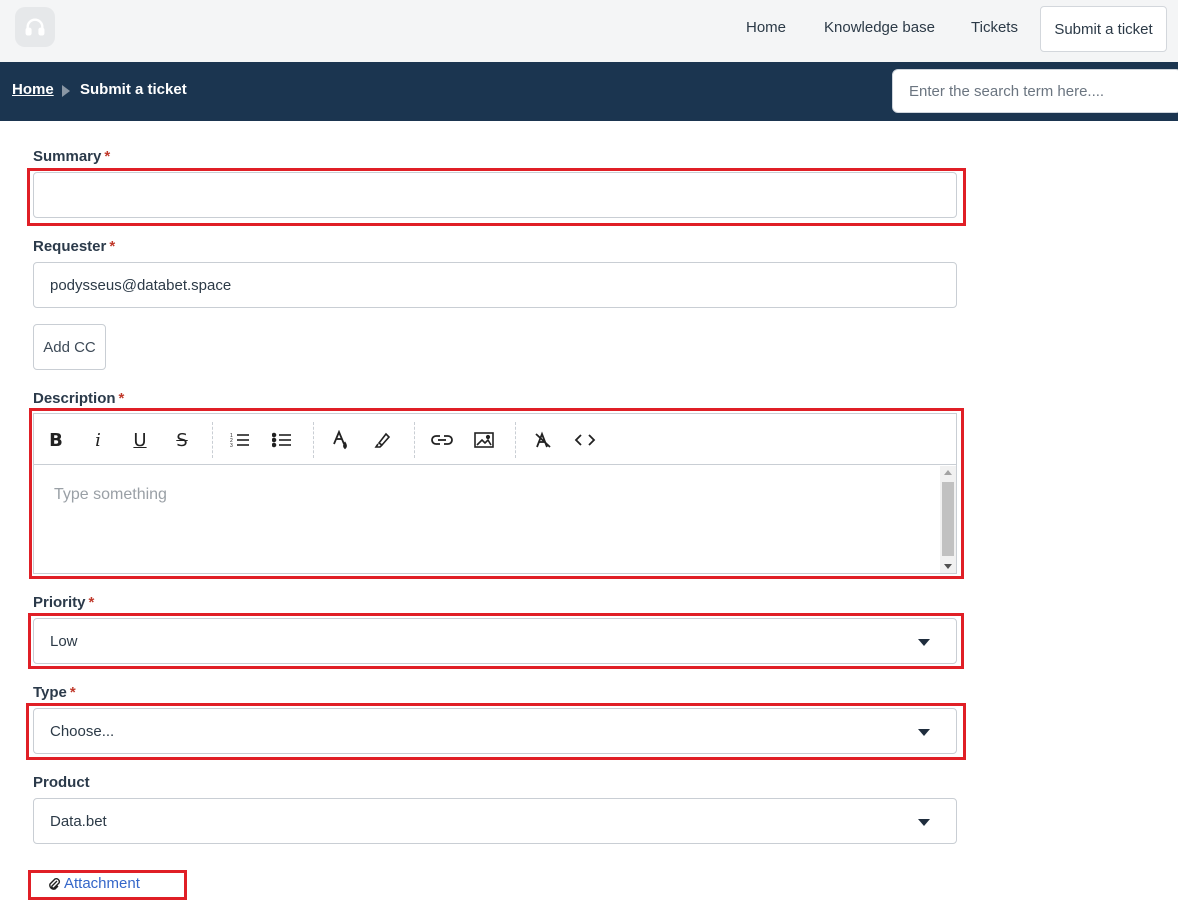 Image resolution: width=1178 pixels, height=901 pixels. I want to click on ordered-list-icon: 123, so click(240, 440).